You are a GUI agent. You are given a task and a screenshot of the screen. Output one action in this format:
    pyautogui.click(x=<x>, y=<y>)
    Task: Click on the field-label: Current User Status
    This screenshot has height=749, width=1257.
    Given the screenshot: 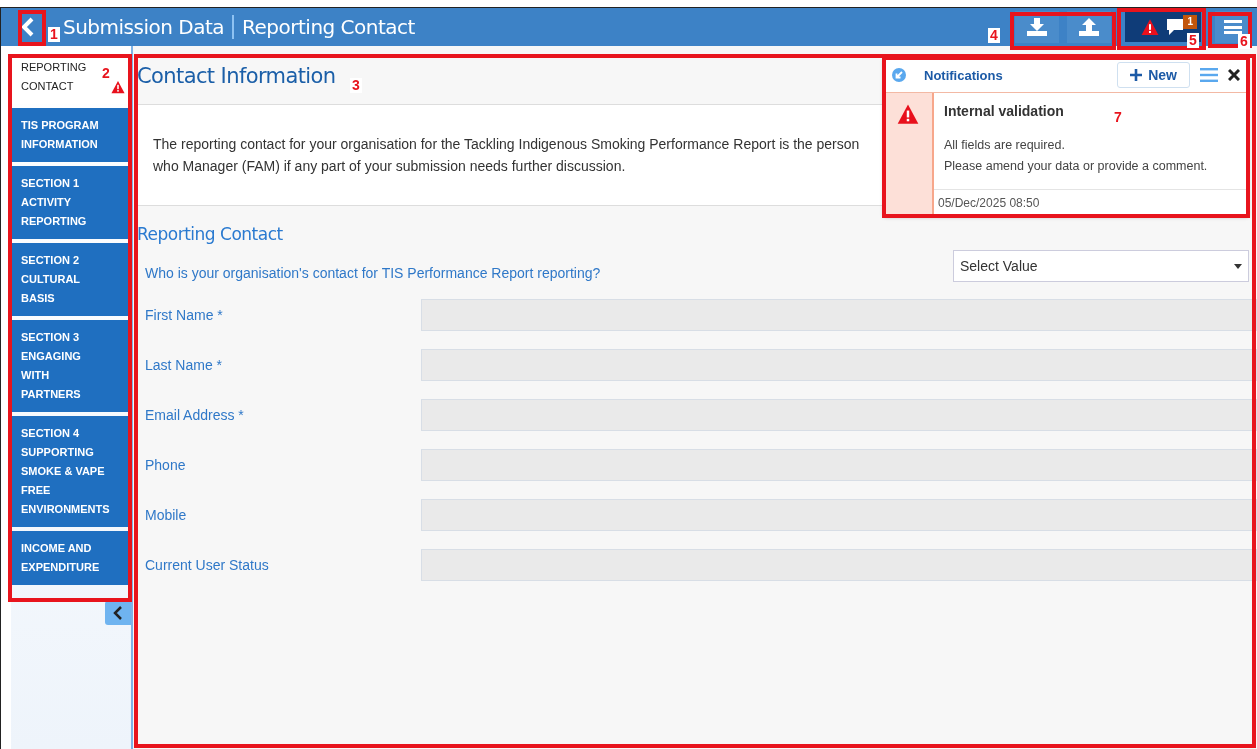 What is the action you would take?
    pyautogui.click(x=207, y=565)
    